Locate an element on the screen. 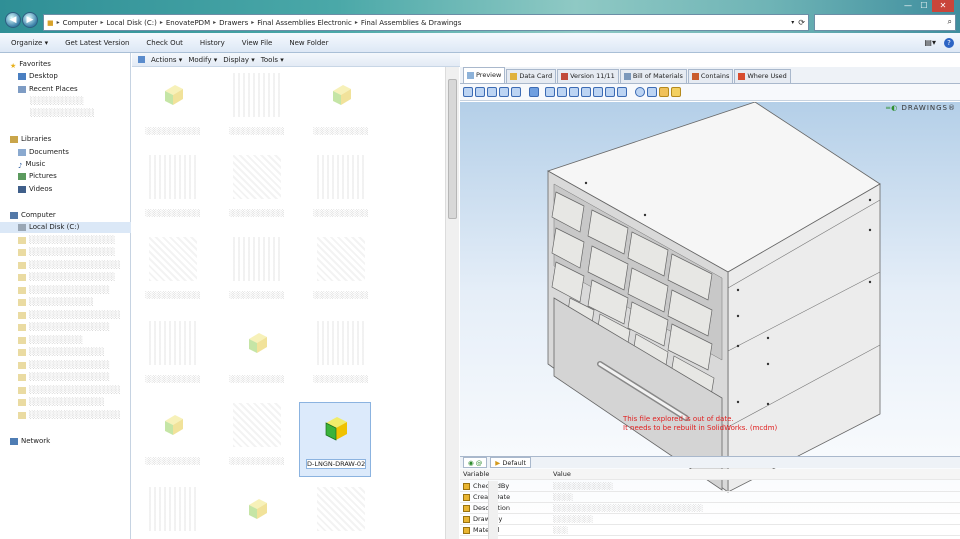  nav-libraries: Libraries is located at coordinates (75, 139).